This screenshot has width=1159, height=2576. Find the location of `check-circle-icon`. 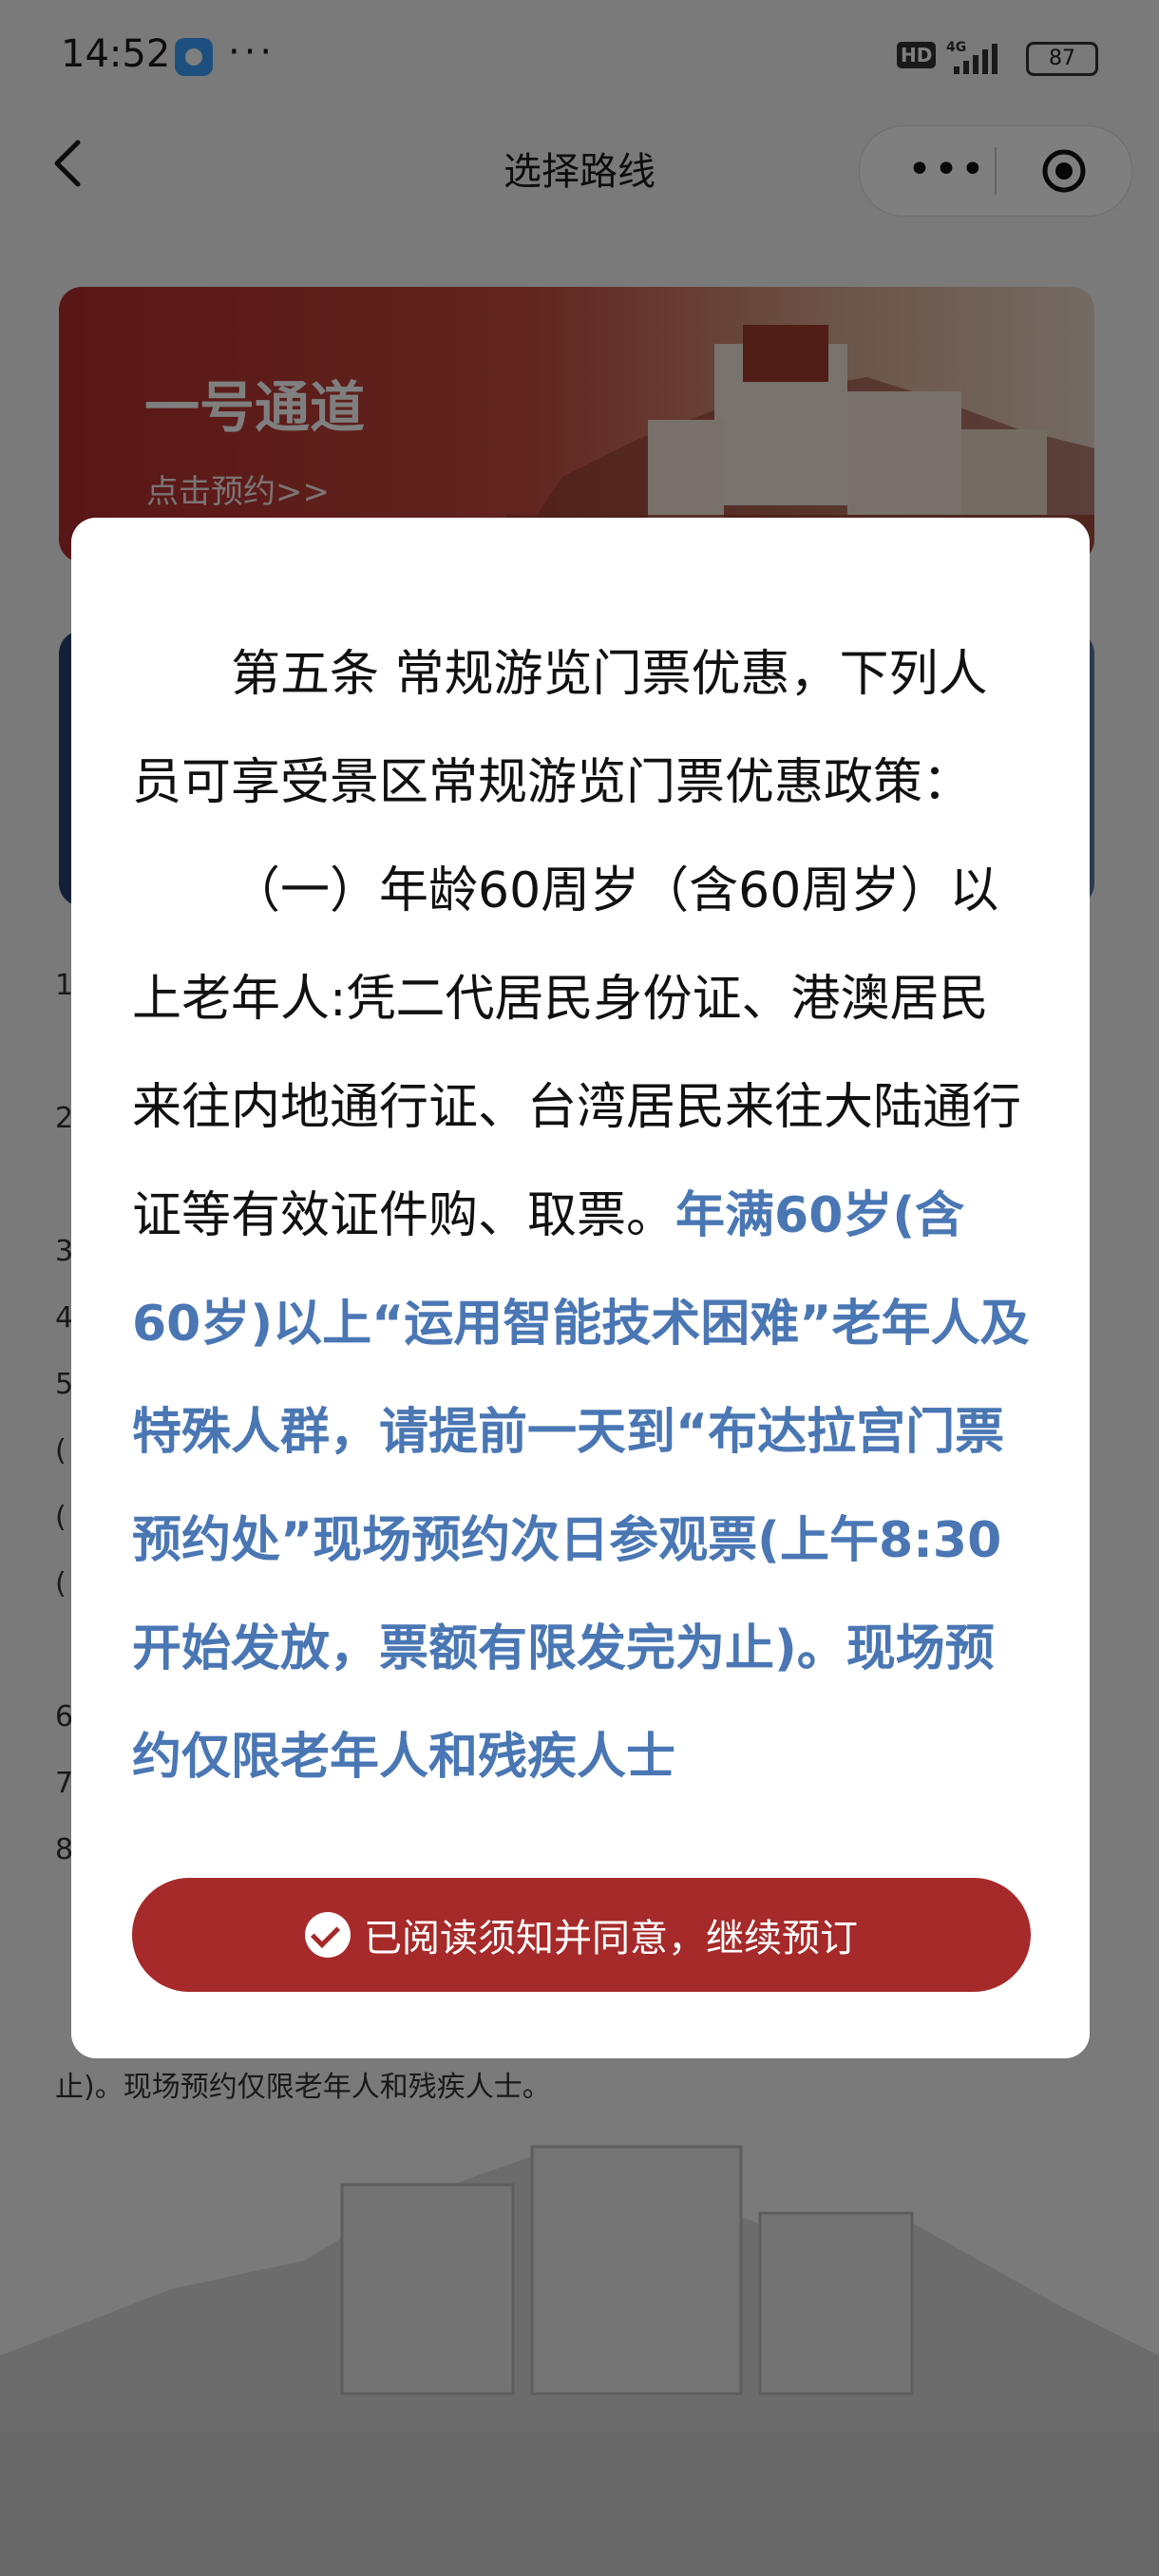

check-circle-icon is located at coordinates (328, 1935).